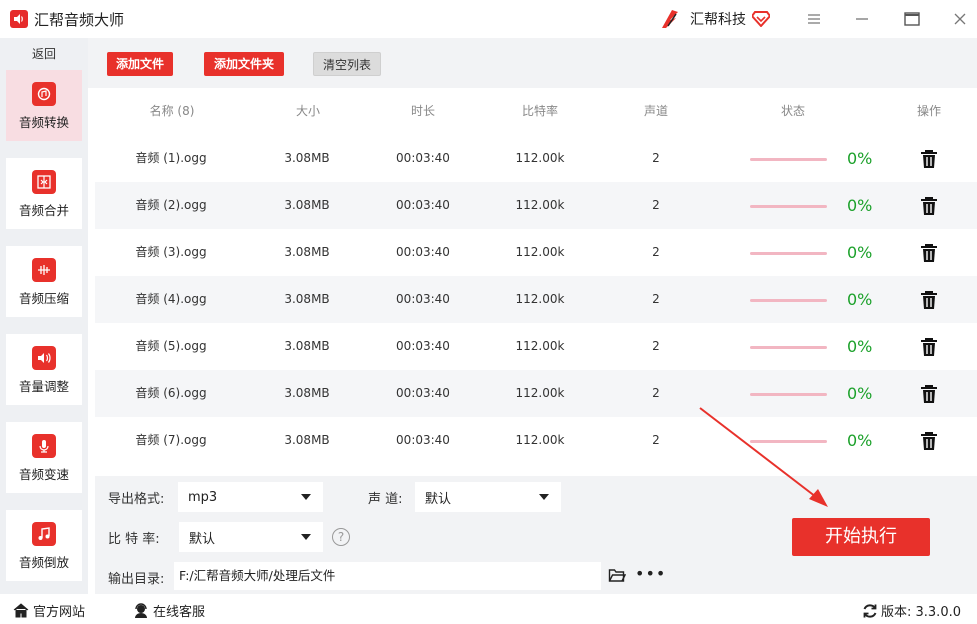 The image size is (977, 624). What do you see at coordinates (171, 158) in the screenshot?
I see `cell-name: 音频 (1).ogg` at bounding box center [171, 158].